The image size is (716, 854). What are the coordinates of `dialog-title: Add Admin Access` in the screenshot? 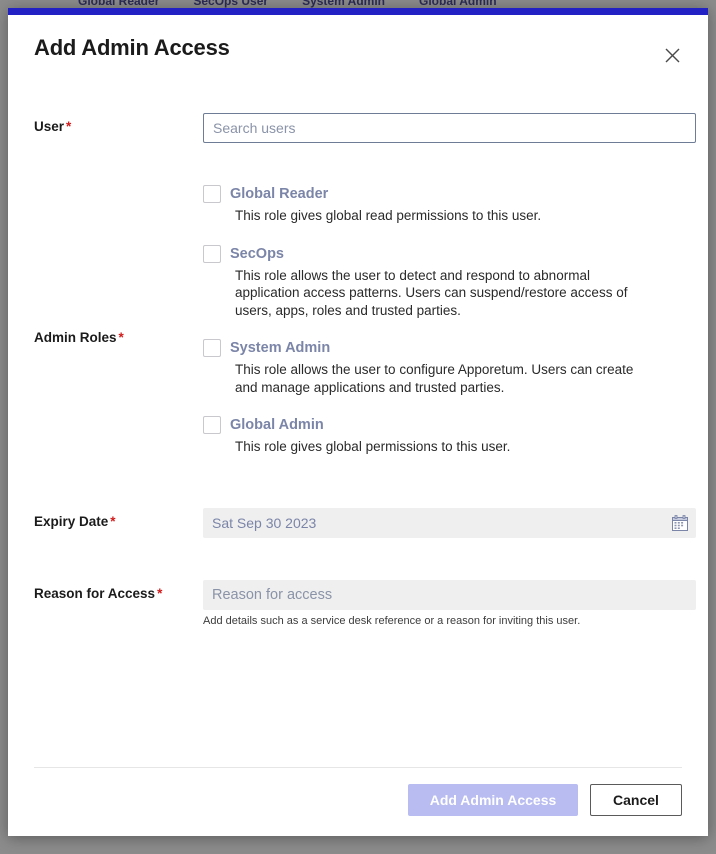 It's located at (132, 47).